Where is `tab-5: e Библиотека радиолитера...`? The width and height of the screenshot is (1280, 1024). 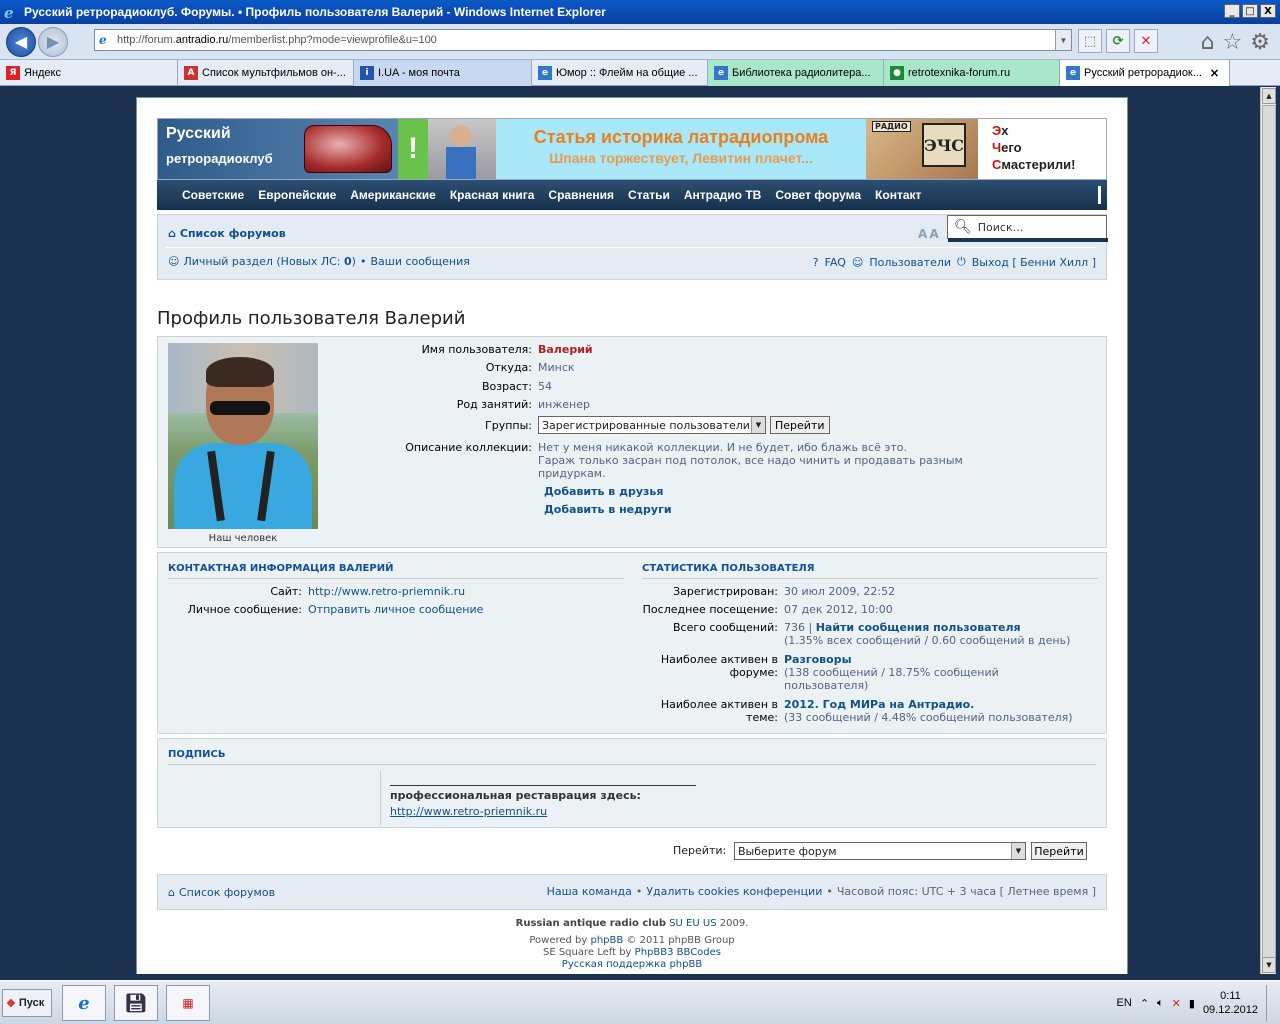 tab-5: e Библиотека радиолитера... is located at coordinates (796, 73).